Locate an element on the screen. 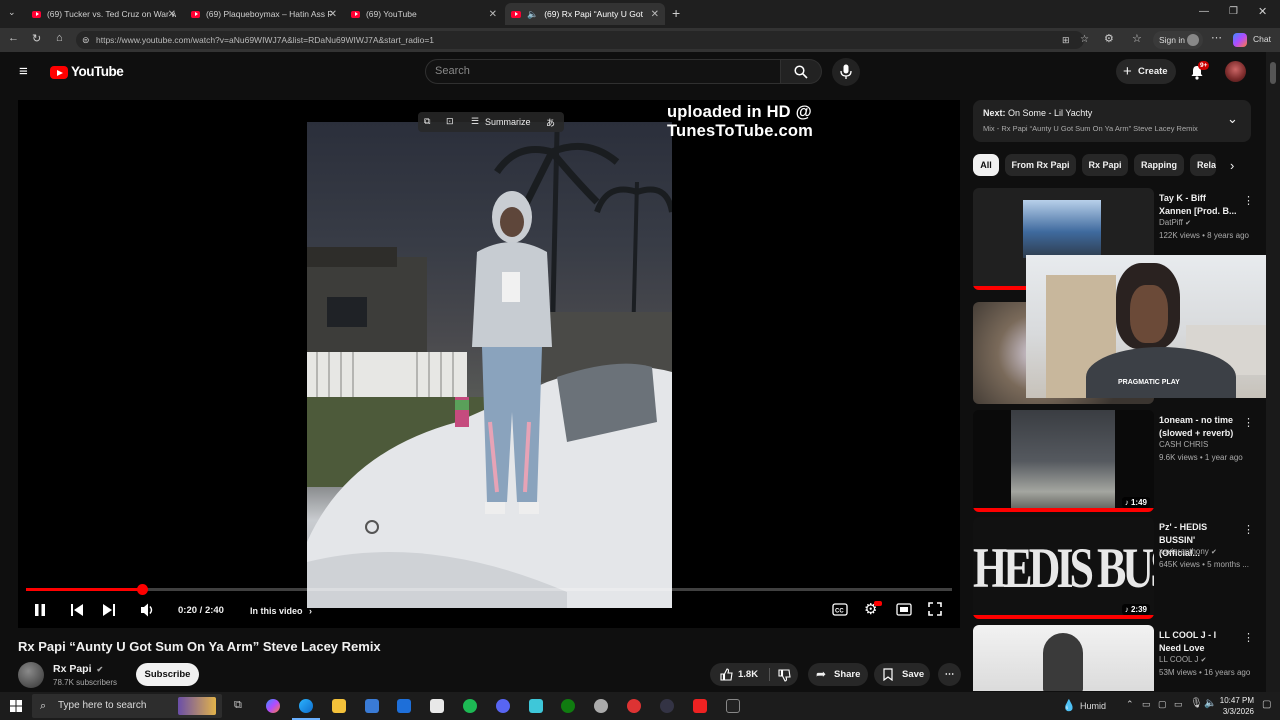 This screenshot has height=720, width=1280. channel-name-row: Rx Papi ✔ is located at coordinates (78, 669).